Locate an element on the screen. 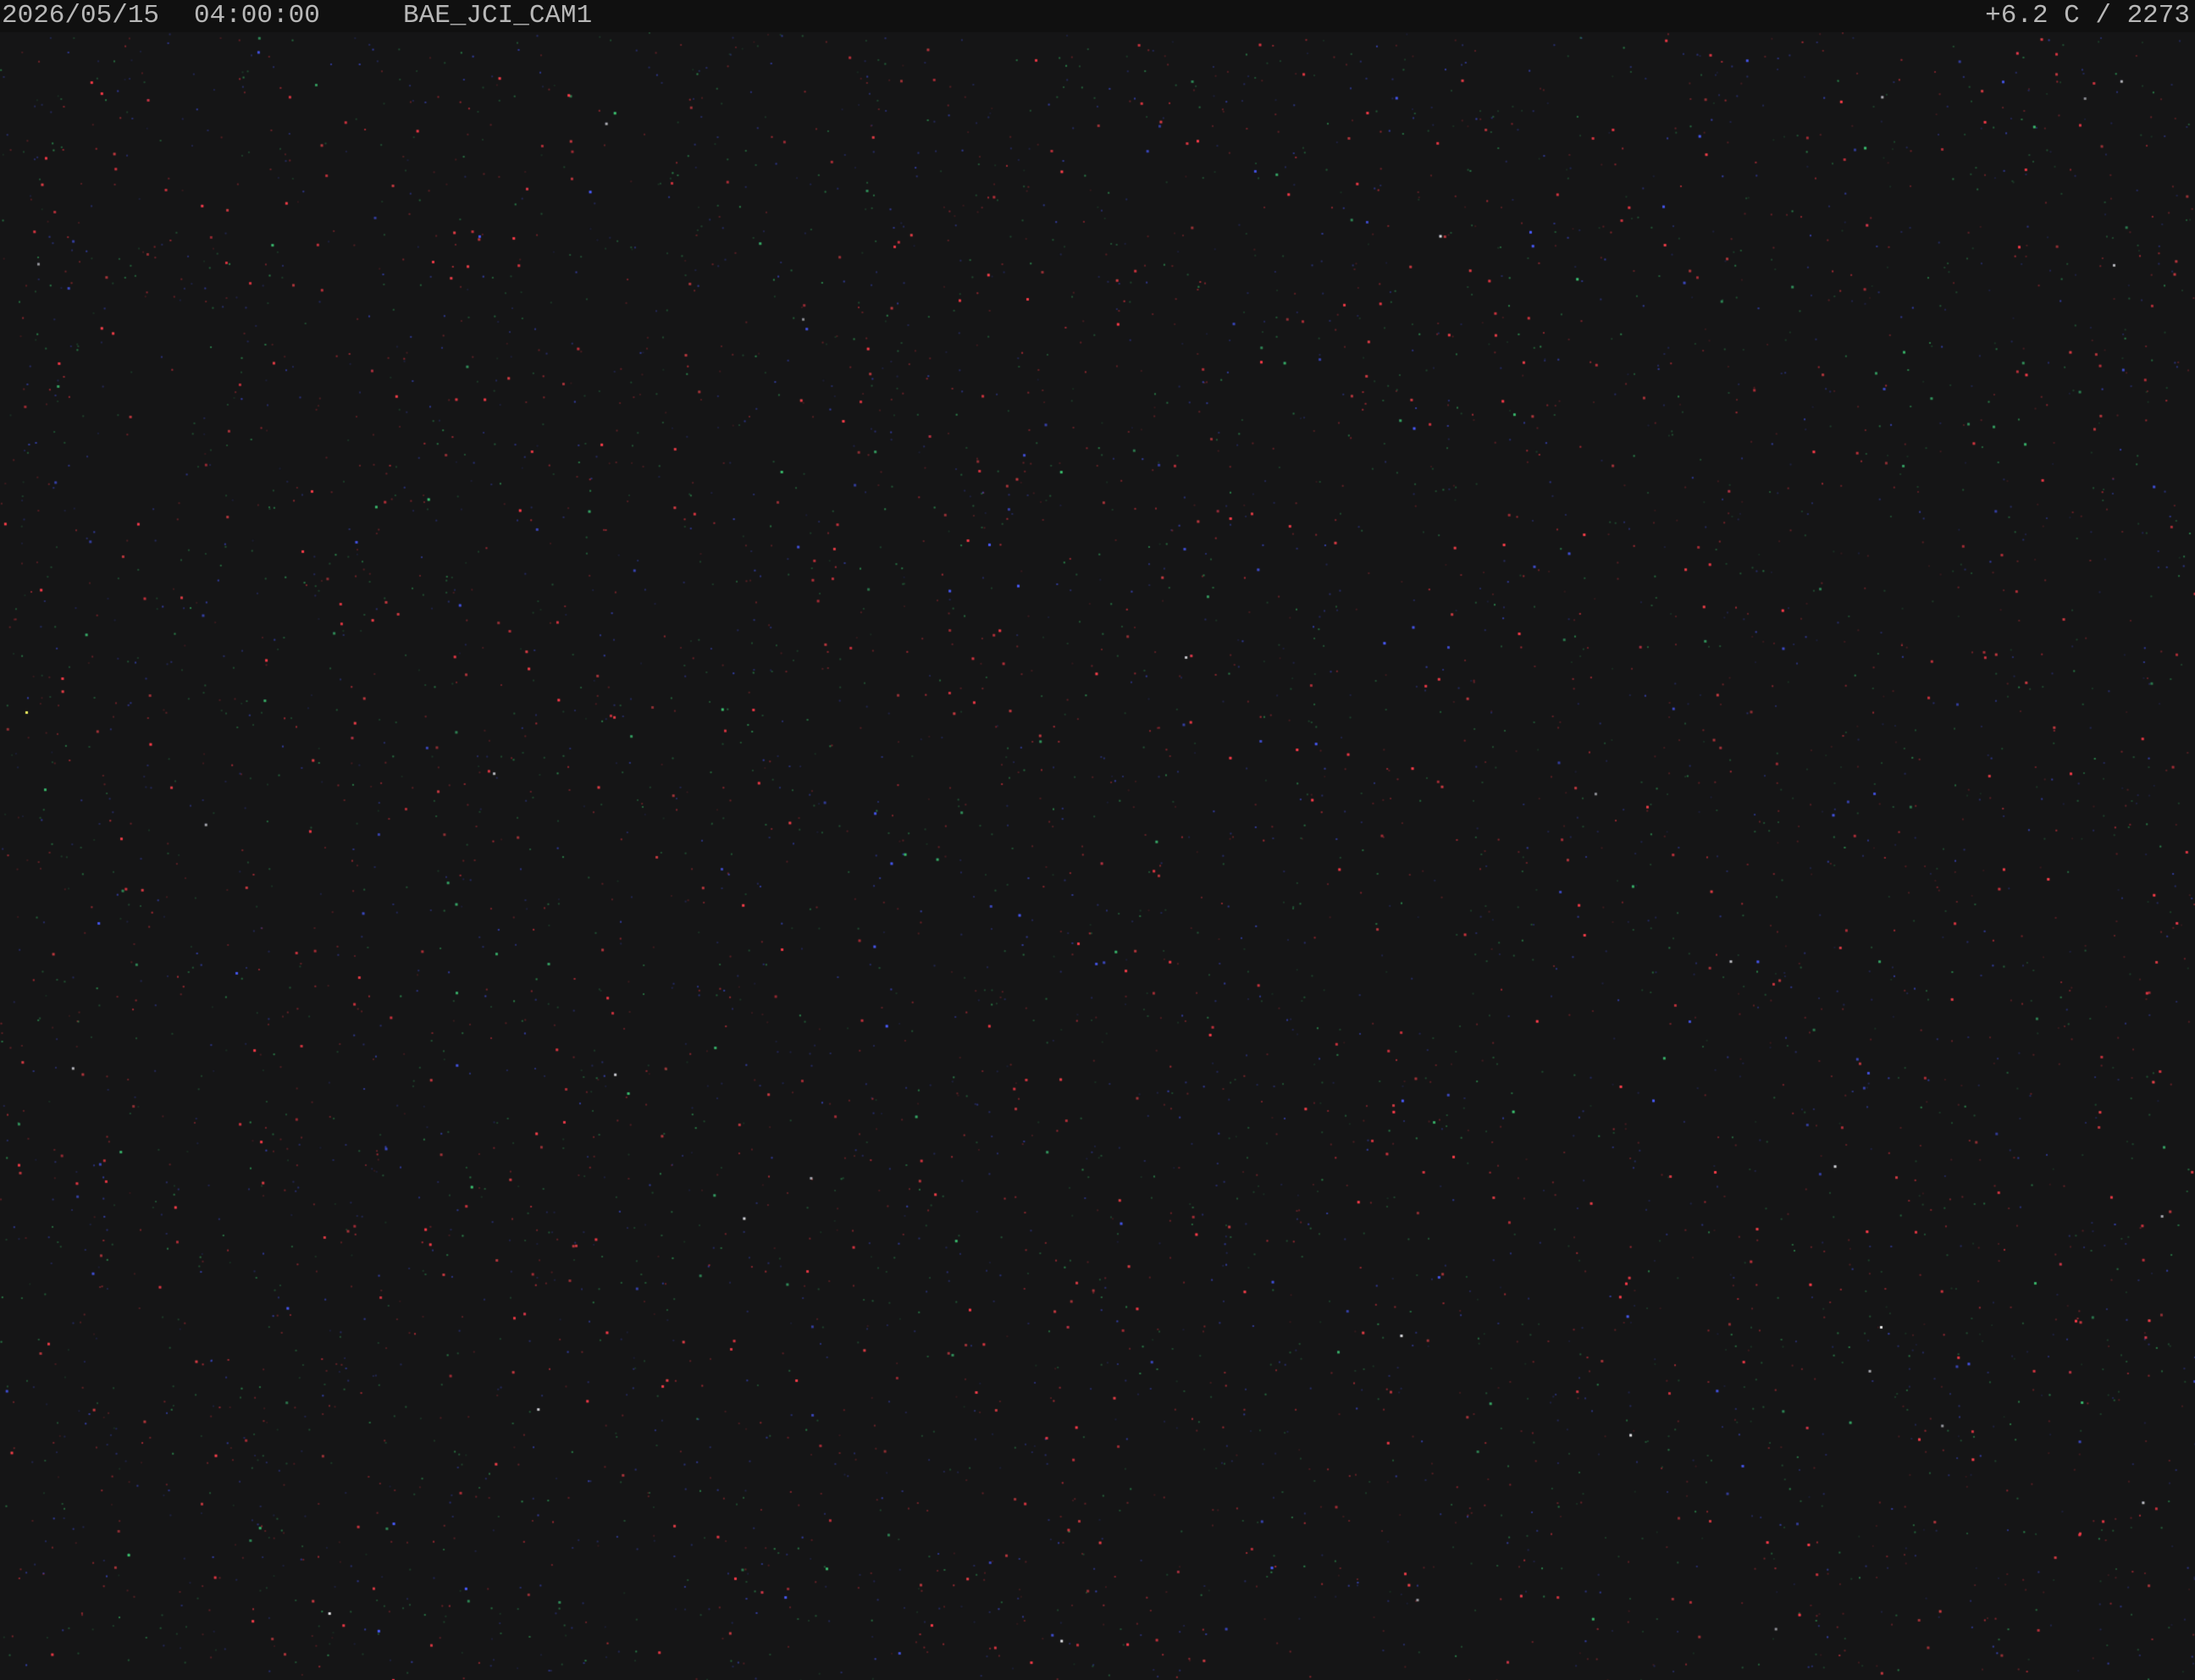 This screenshot has height=1680, width=2195. osd-date: 2026/05/15 is located at coordinates (81, 15).